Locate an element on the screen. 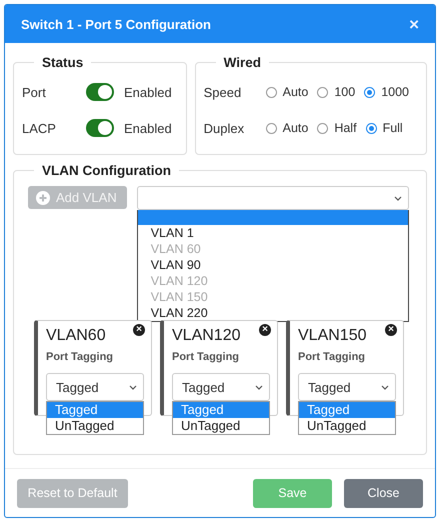 This screenshot has width=442, height=524. field-label: Duplex is located at coordinates (225, 128).